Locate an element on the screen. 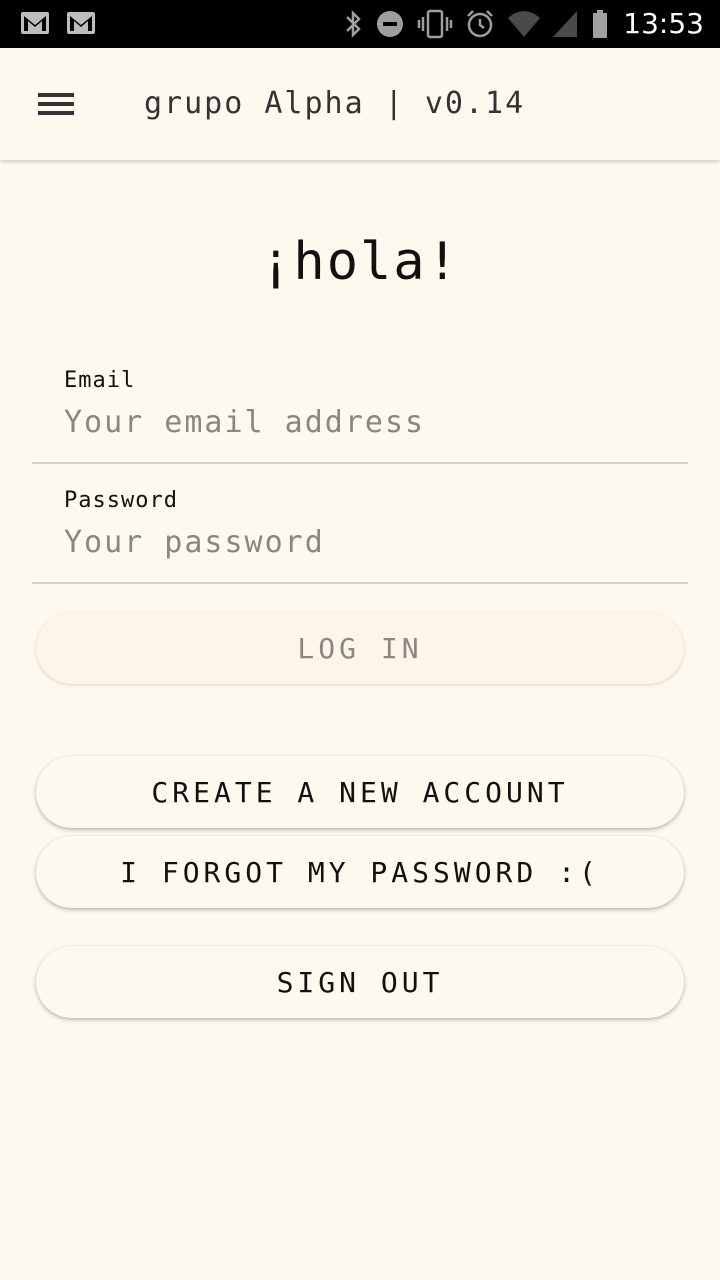 The width and height of the screenshot is (720, 1280). password-field-container: Password is located at coordinates (360, 528).